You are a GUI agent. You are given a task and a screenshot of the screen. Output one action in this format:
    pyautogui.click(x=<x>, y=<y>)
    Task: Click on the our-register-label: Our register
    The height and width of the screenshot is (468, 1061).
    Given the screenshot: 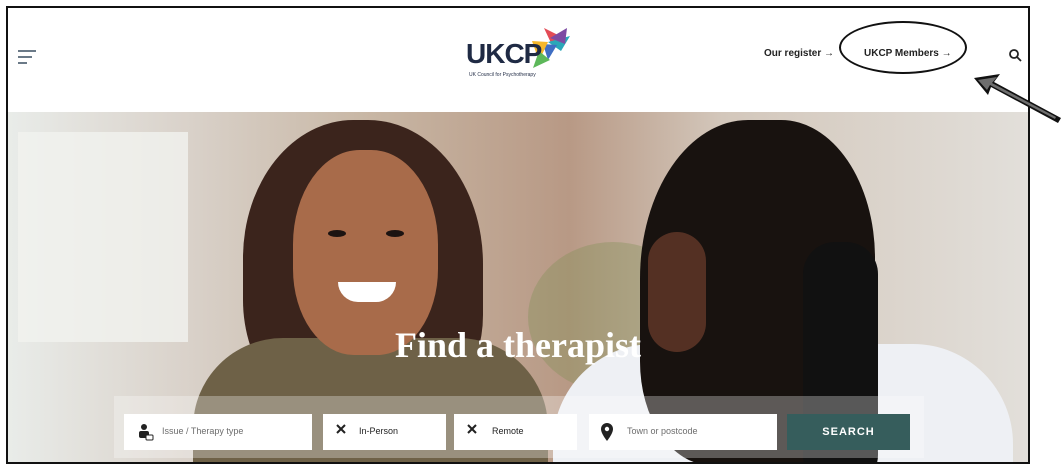 What is the action you would take?
    pyautogui.click(x=793, y=53)
    